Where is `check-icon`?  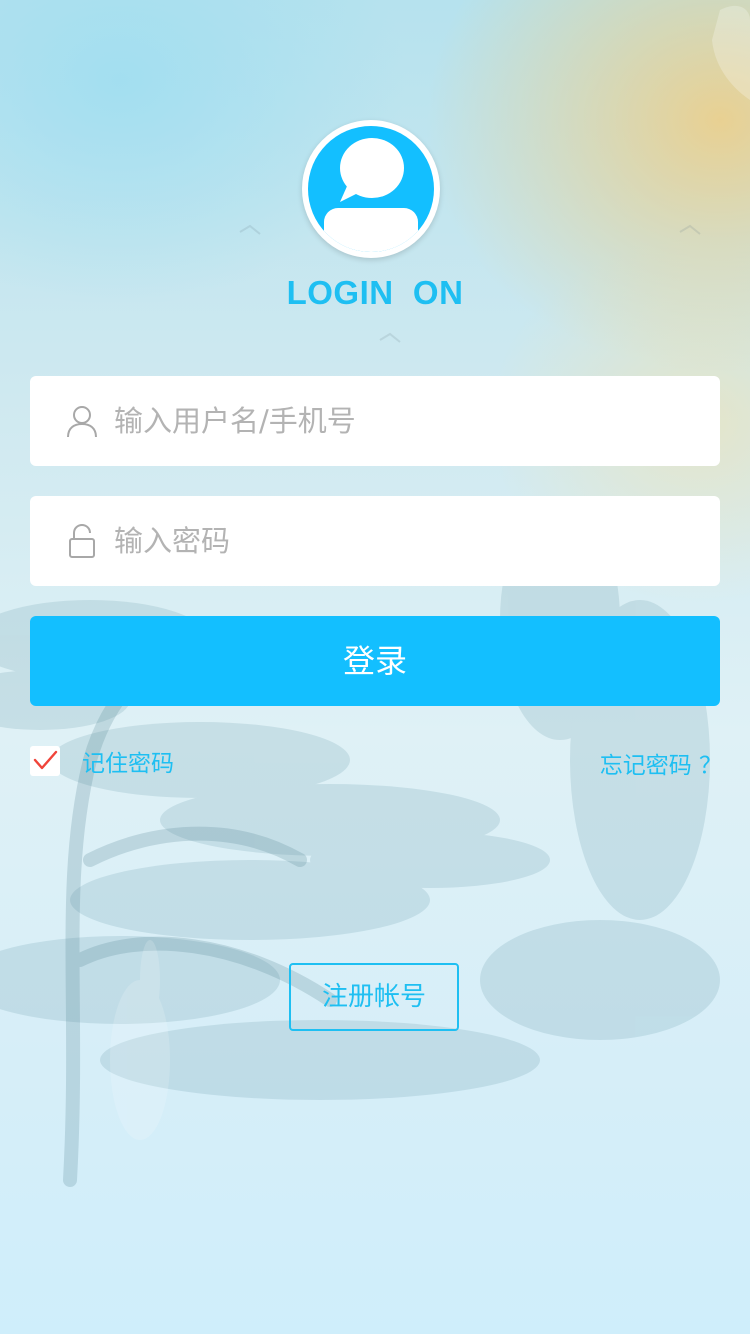
check-icon is located at coordinates (45, 760).